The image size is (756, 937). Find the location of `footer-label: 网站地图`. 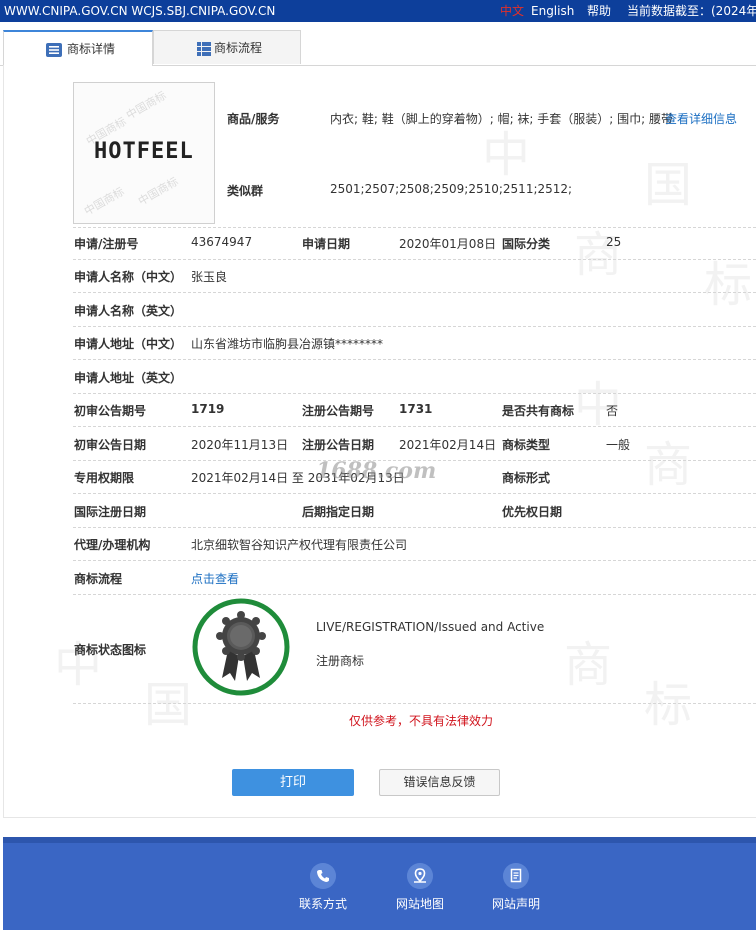

footer-label: 网站地图 is located at coordinates (419, 904).